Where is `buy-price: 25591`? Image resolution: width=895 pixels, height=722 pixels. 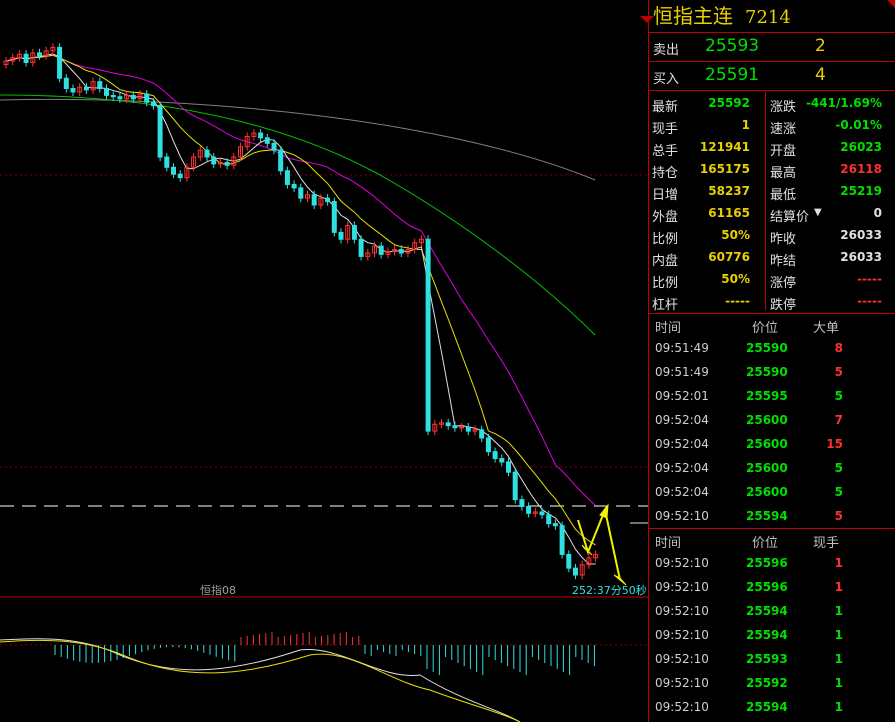 buy-price: 25591 is located at coordinates (732, 75).